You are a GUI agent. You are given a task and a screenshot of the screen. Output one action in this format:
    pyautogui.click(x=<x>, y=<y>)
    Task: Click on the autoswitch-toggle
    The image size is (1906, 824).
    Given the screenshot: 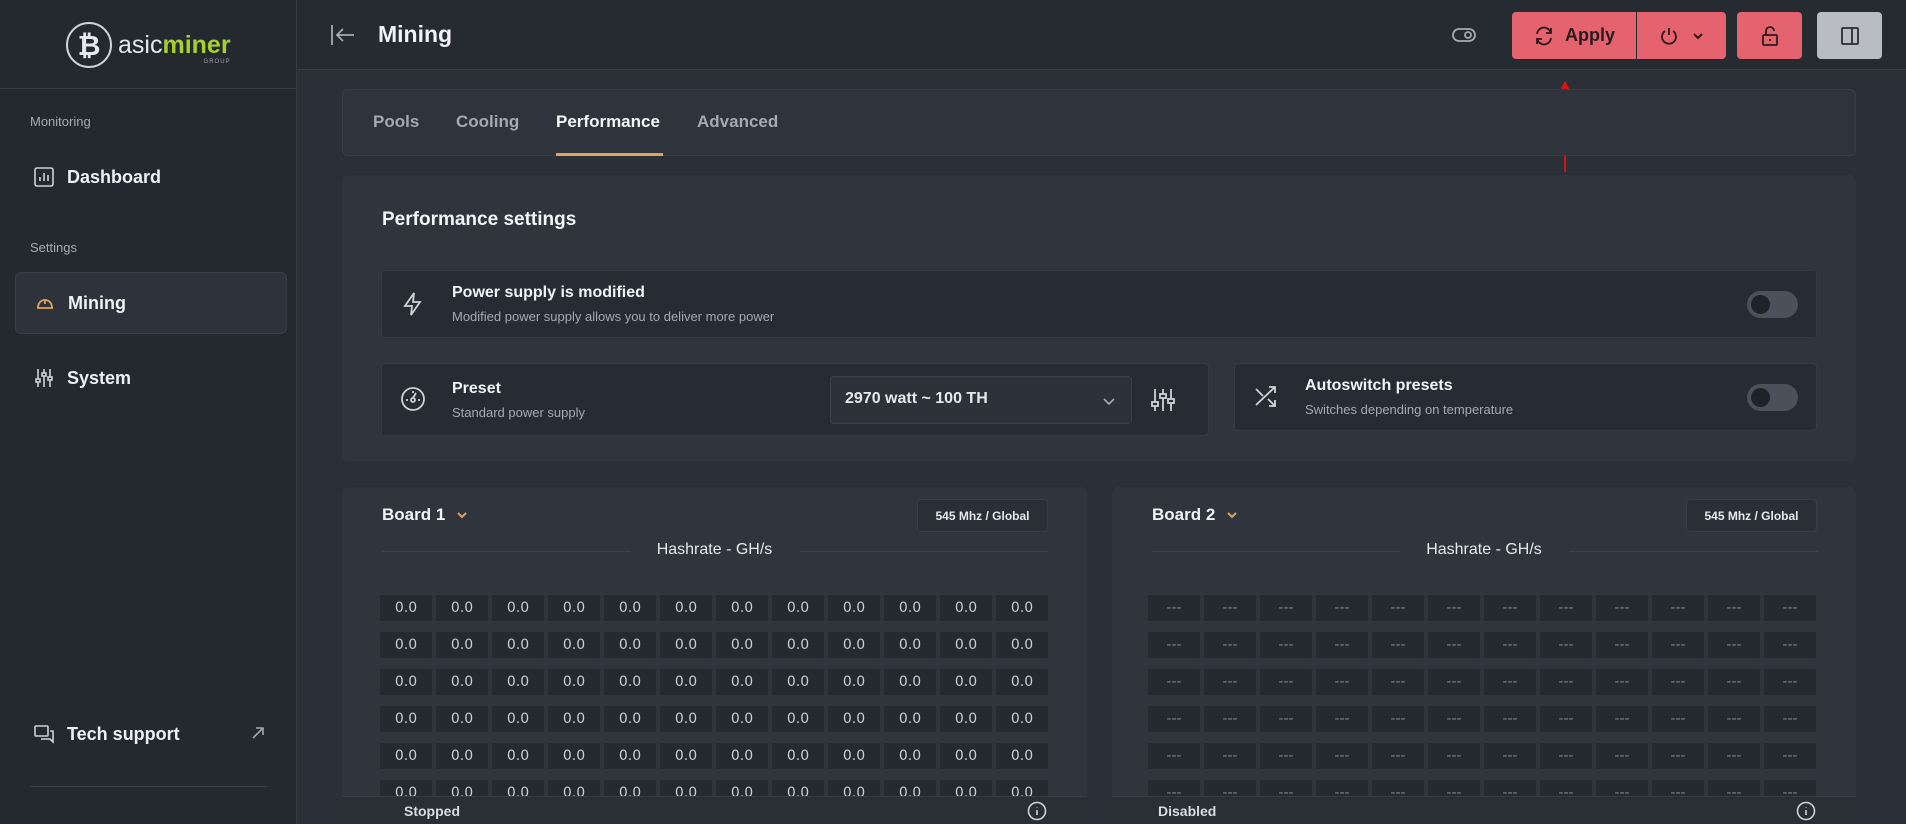 What is the action you would take?
    pyautogui.click(x=1772, y=397)
    